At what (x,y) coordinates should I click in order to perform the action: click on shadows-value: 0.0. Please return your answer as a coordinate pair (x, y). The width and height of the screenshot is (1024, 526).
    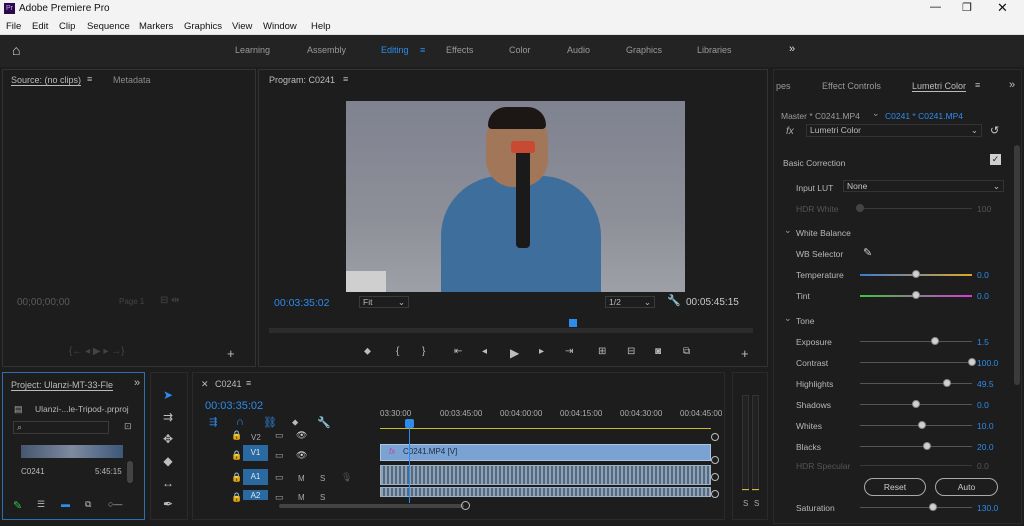
    Looking at the image, I should click on (983, 405).